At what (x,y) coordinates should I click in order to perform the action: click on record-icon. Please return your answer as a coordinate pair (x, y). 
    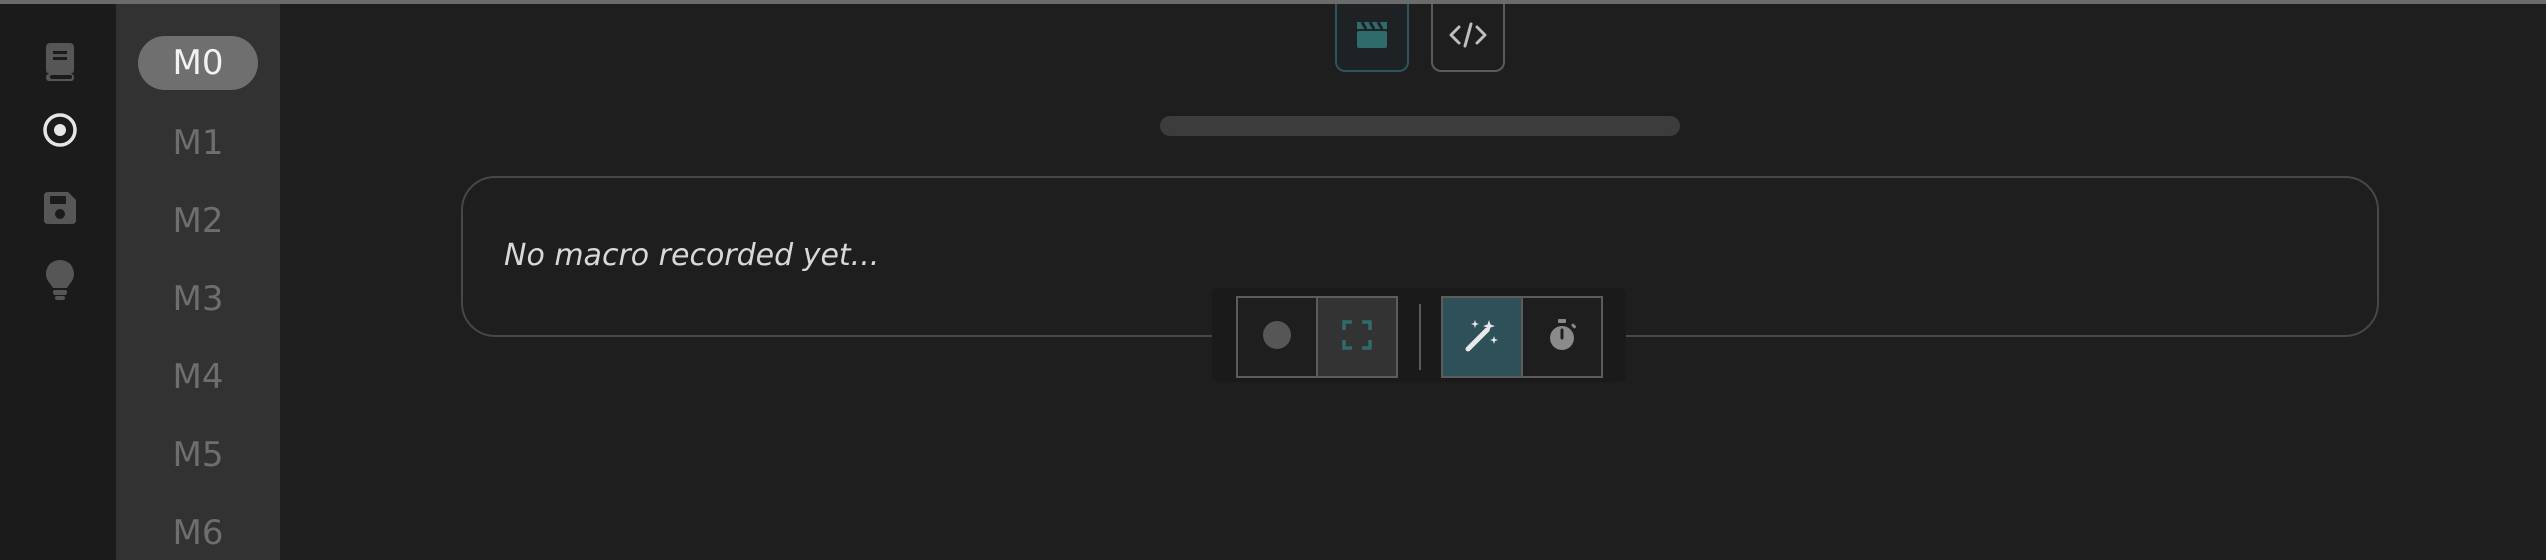
    Looking at the image, I should click on (1277, 337).